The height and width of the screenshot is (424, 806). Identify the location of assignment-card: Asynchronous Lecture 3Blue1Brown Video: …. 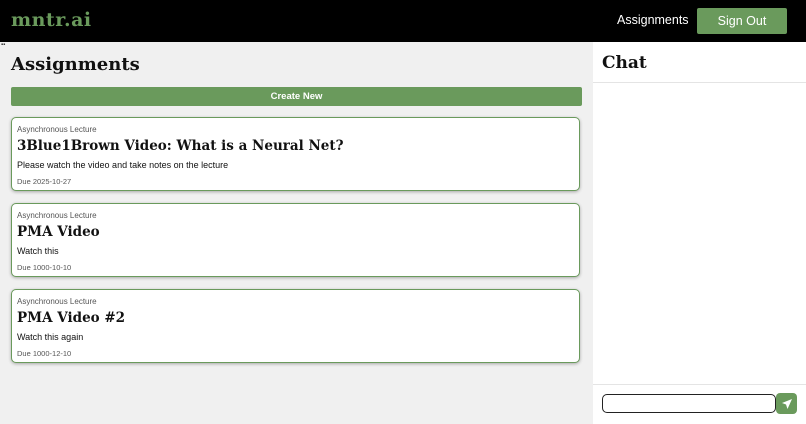
(295, 154).